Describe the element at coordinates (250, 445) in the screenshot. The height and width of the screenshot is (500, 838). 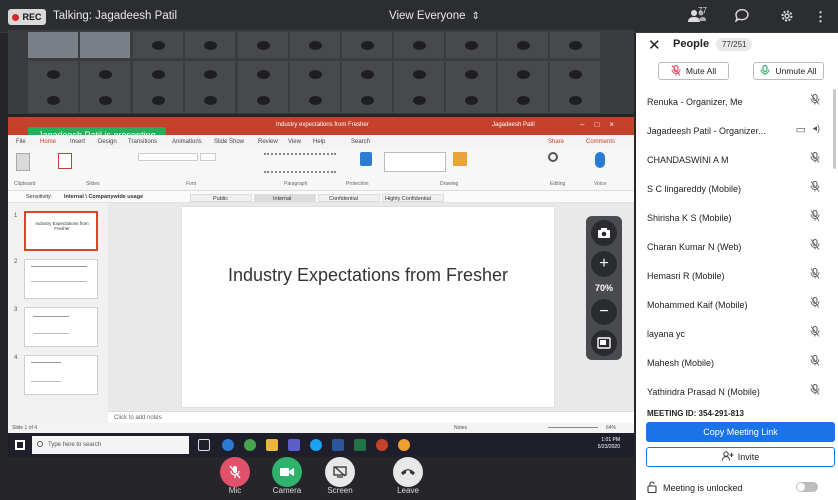
I see `chrome-icon` at that location.